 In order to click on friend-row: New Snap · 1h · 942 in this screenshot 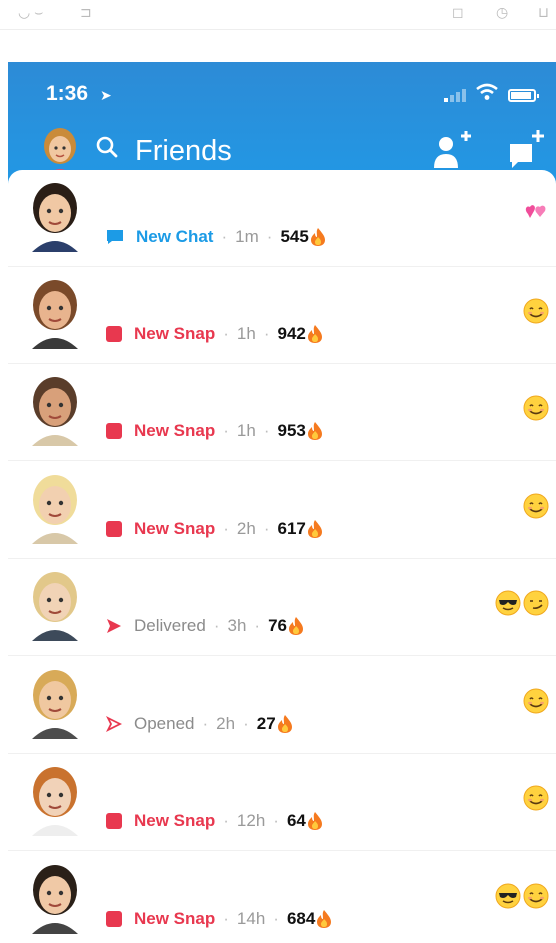, I will do `click(282, 315)`.